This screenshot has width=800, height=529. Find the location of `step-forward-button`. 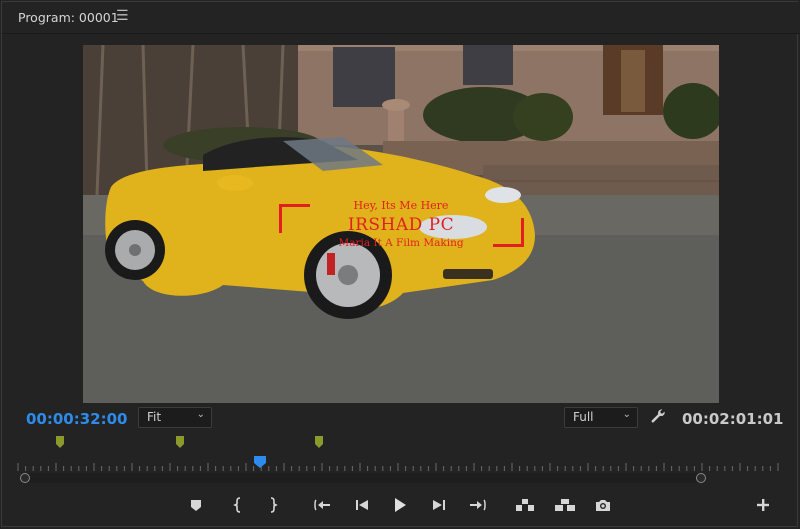

step-forward-button is located at coordinates (439, 505).